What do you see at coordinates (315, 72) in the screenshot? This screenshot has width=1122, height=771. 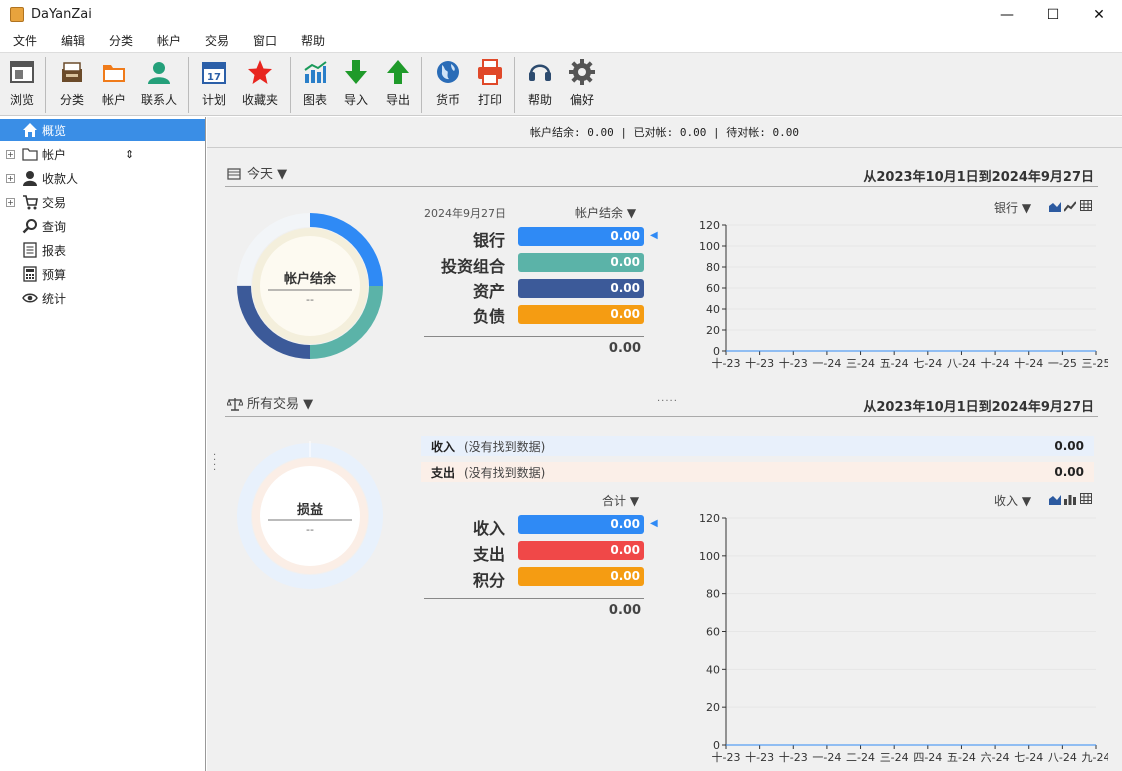 I see `chart-icon` at bounding box center [315, 72].